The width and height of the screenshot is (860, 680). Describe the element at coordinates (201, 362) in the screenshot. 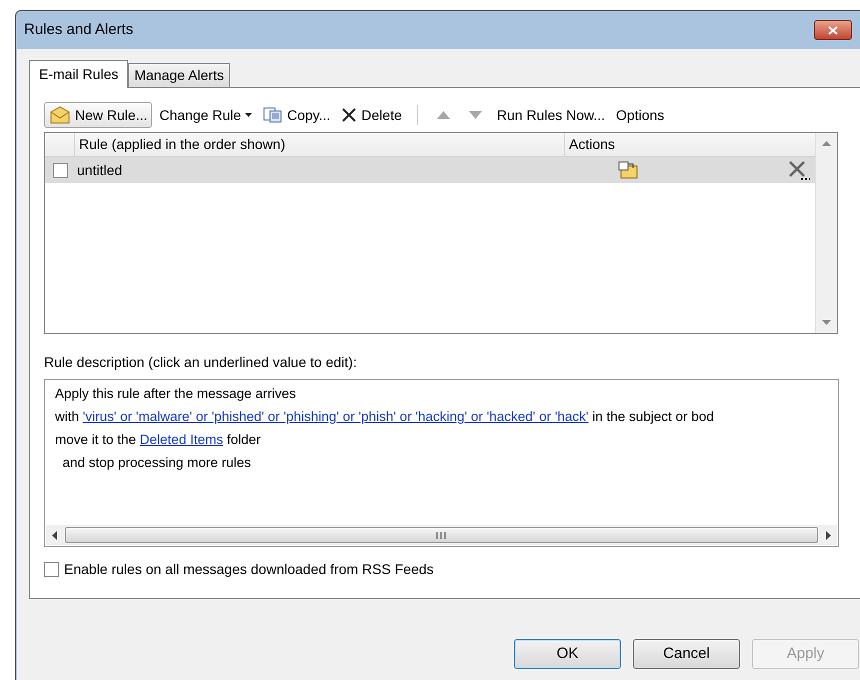

I see `rule-description-label: Rule description (click an underlined value to edit):` at that location.